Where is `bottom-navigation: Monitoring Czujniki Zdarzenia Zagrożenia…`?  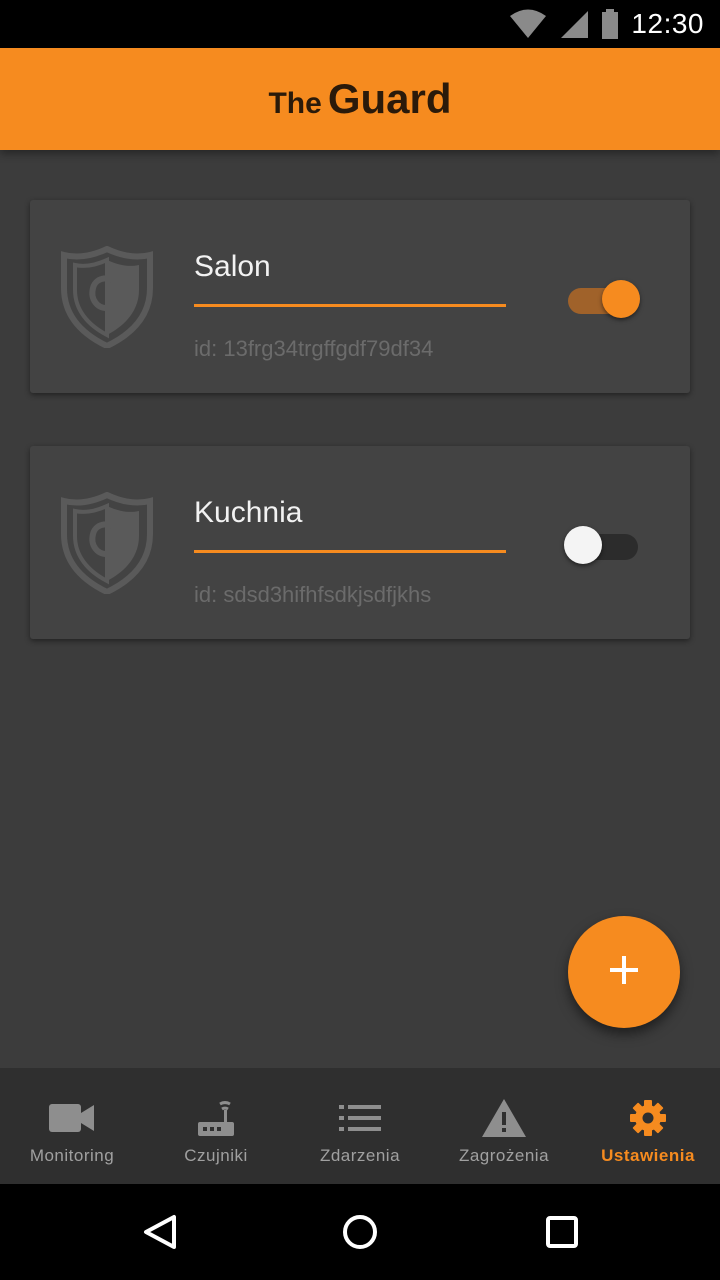 bottom-navigation: Monitoring Czujniki Zdarzenia Zagrożenia… is located at coordinates (360, 1126).